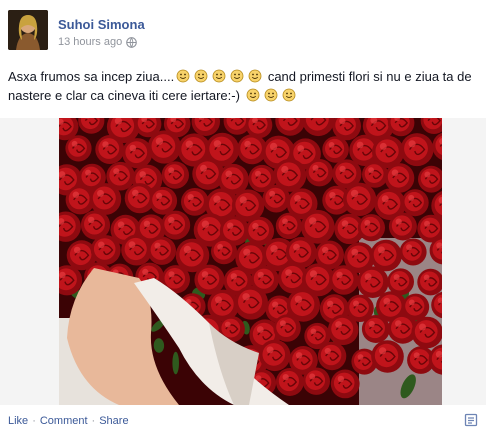 The width and height of the screenshot is (486, 441). I want to click on story-actions: Like · Comment · Share, so click(68, 421).